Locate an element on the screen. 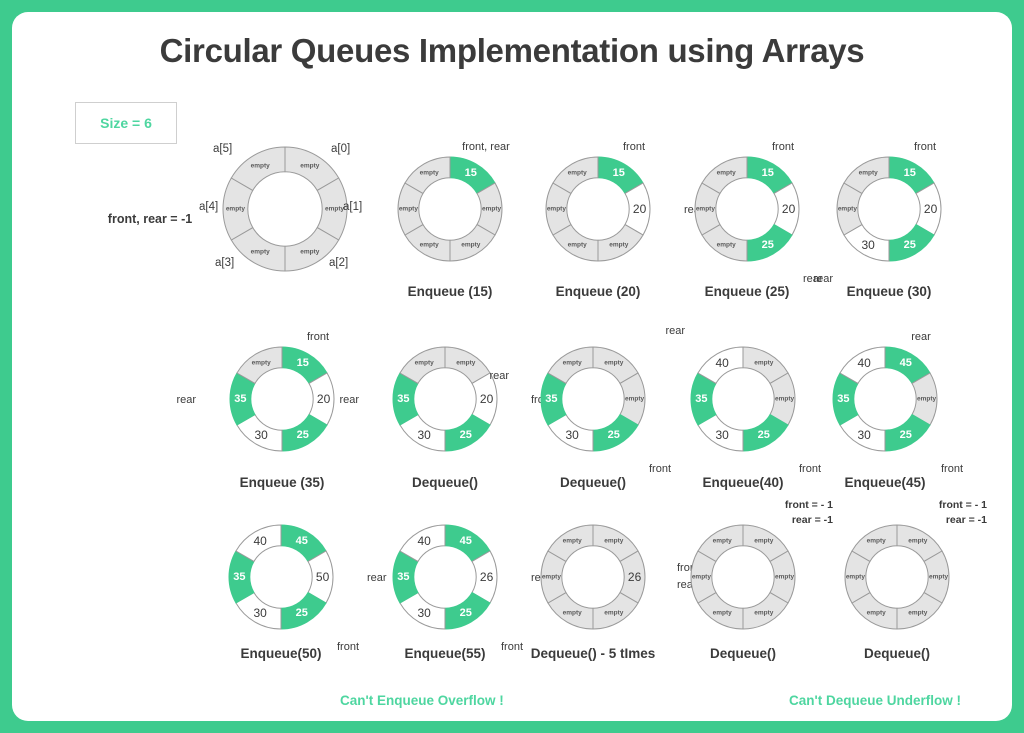 The image size is (1024, 733). overflow-note: Can't Enqueue Overflow ! is located at coordinates (422, 700).